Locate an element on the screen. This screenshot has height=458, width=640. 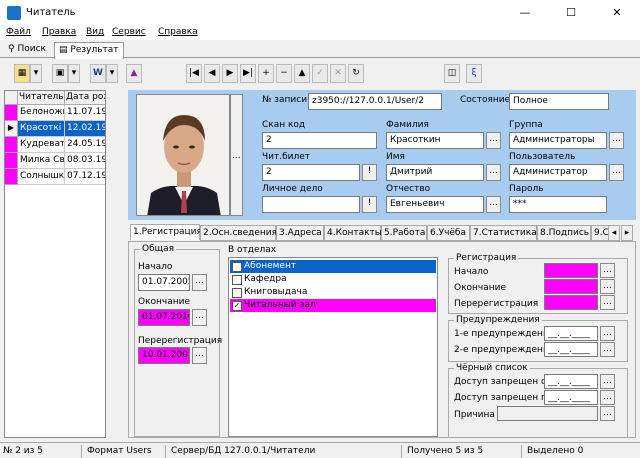
word-icon: W is located at coordinates (98, 73).